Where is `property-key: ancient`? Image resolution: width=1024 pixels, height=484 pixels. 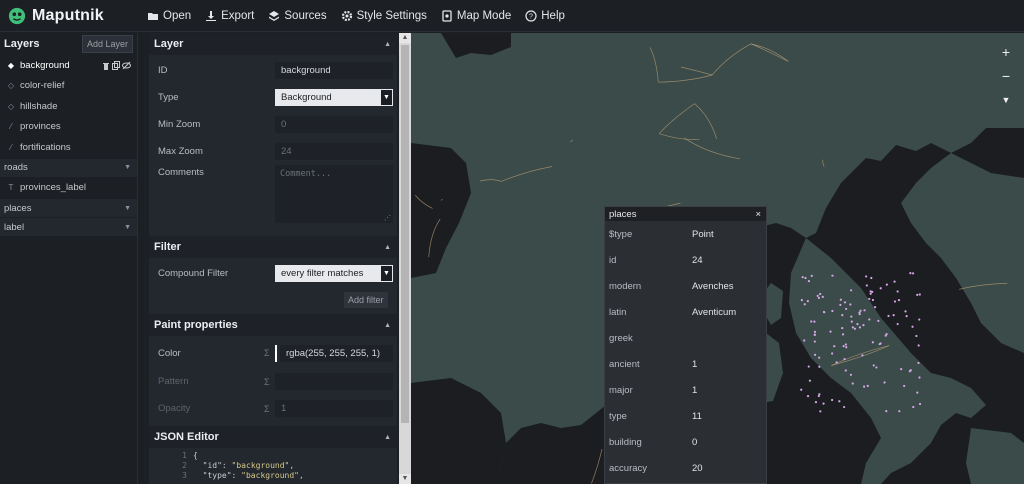
property-key: ancient is located at coordinates (624, 364).